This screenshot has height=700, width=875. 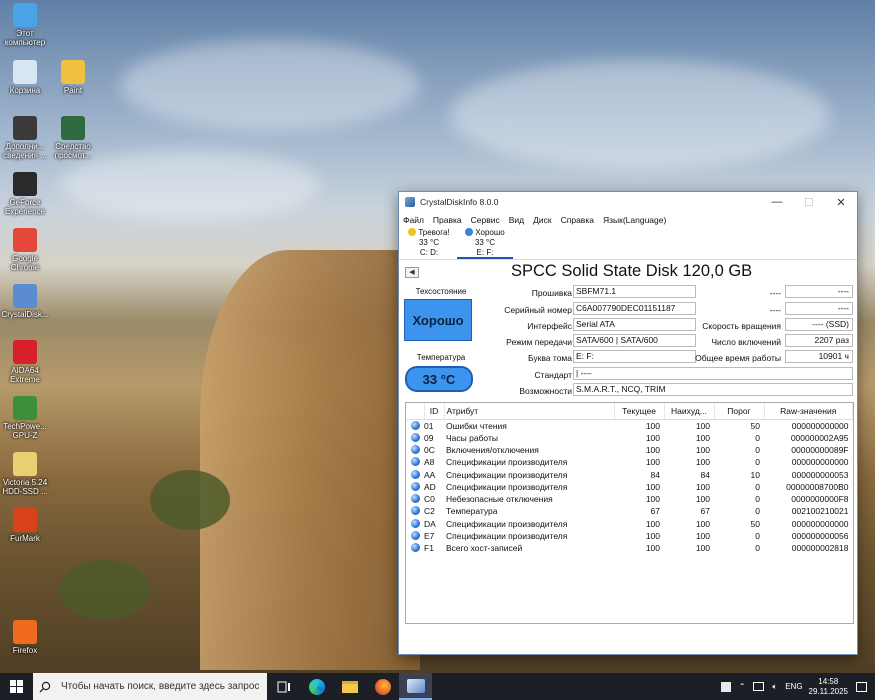 I want to click on desktop-shortcut: TechPowe... GPU-Z, so click(x=27, y=418).